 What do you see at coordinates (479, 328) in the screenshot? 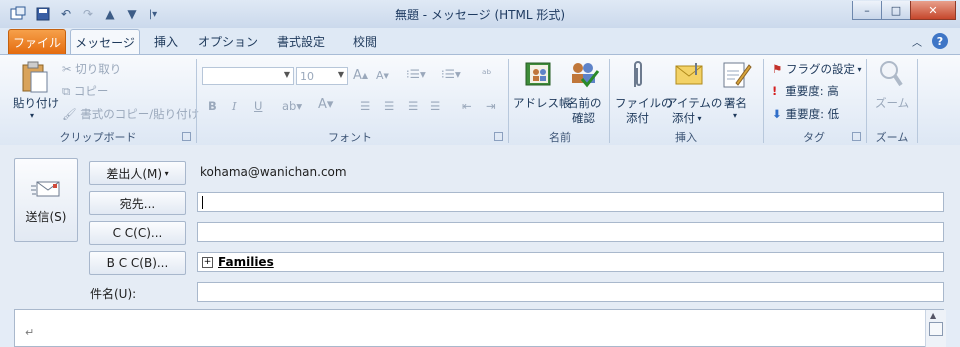
I see `message-body: ↵` at bounding box center [479, 328].